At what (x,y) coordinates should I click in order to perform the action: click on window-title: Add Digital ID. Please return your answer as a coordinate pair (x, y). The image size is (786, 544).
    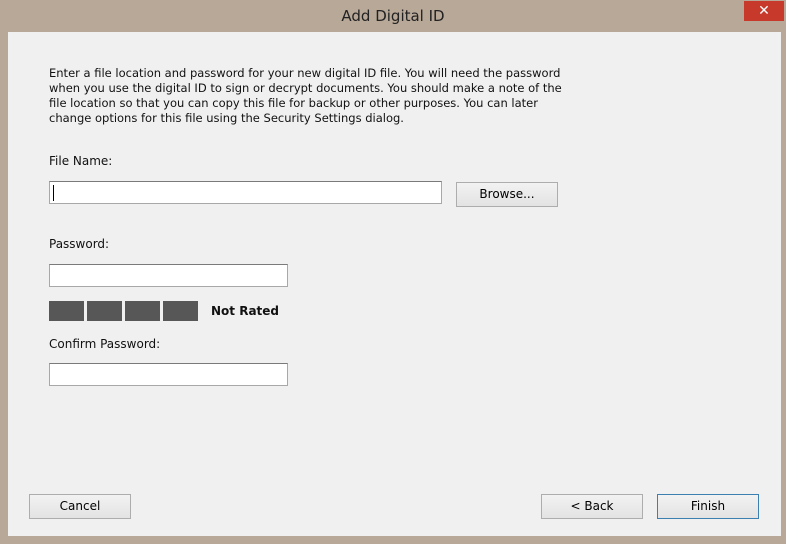
    Looking at the image, I should click on (393, 16).